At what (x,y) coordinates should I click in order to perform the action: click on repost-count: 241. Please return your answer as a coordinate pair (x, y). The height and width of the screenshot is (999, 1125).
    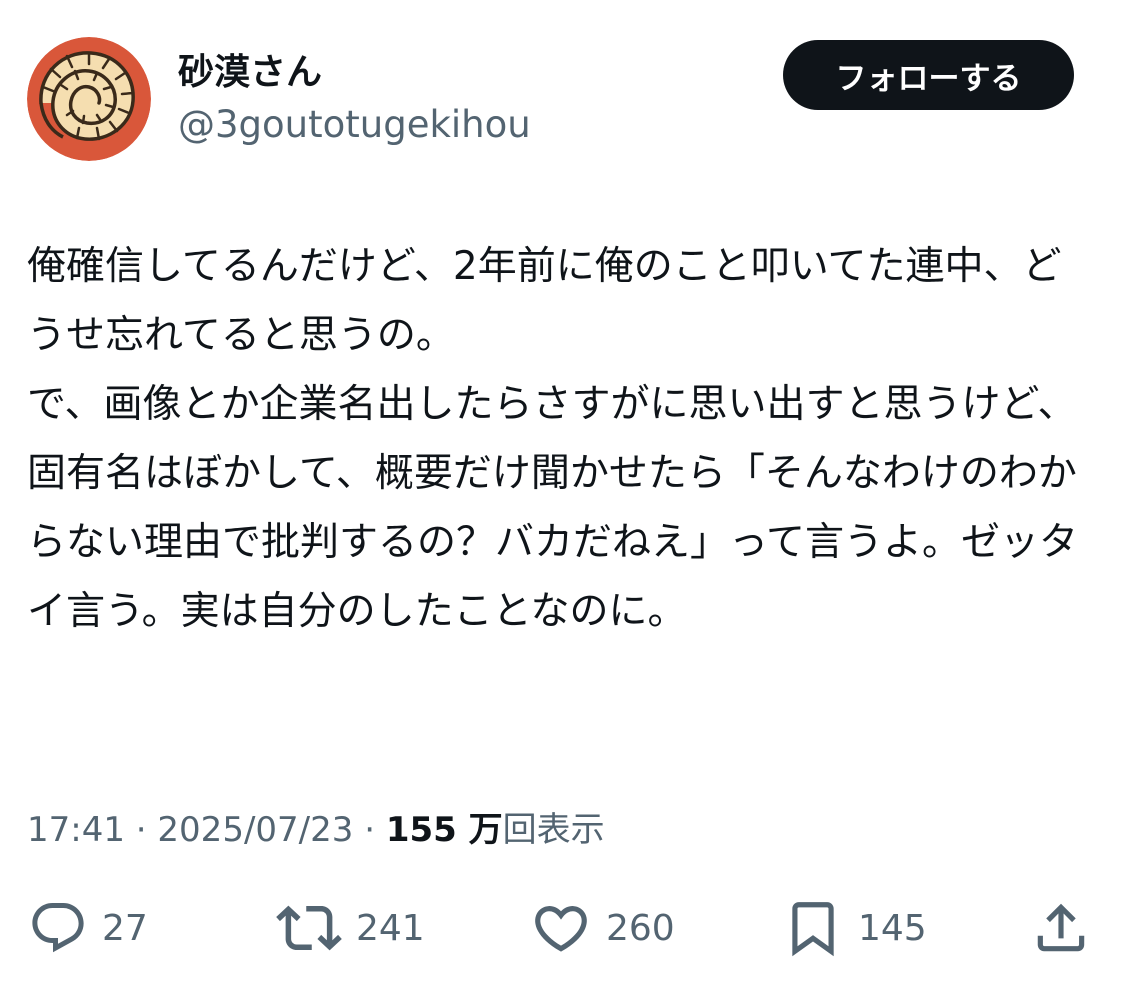
    Looking at the image, I should click on (390, 928).